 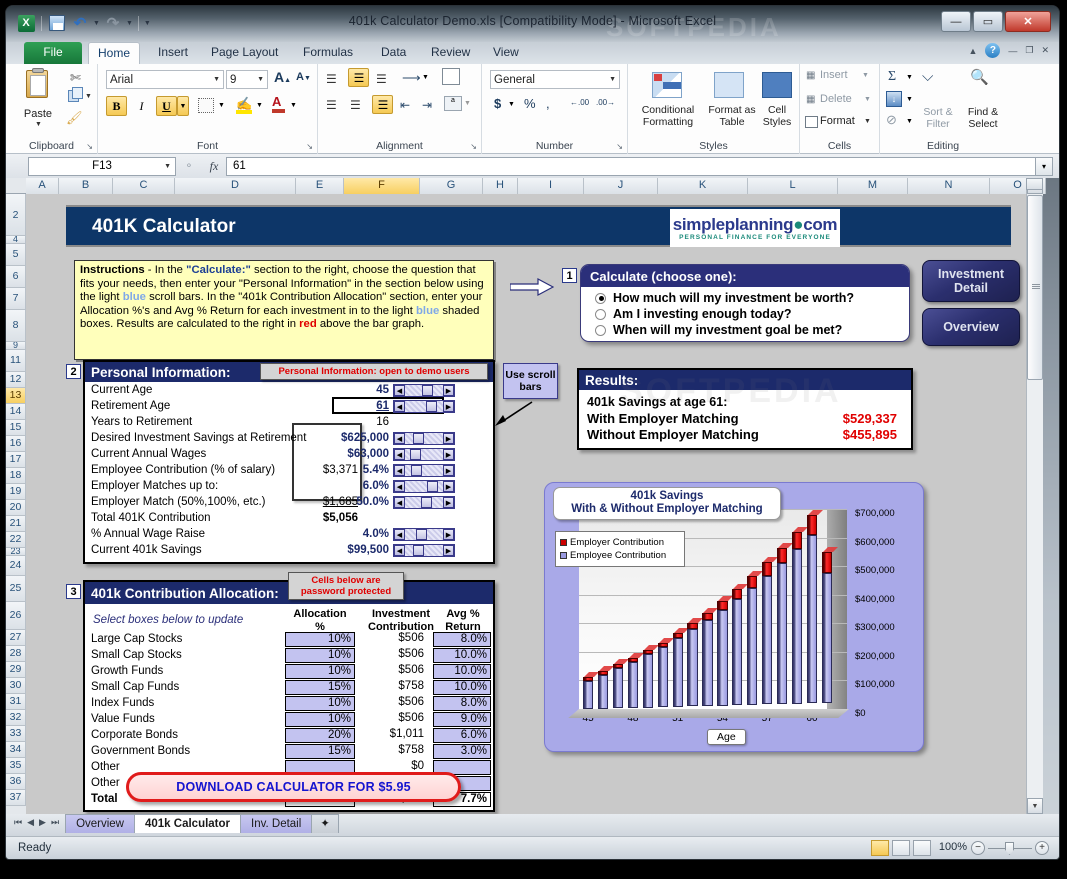 I want to click on column-header-G: G, so click(x=451, y=186).